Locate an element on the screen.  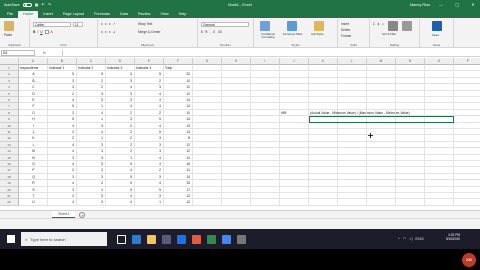
cell-styles-icon is located at coordinates (319, 26).